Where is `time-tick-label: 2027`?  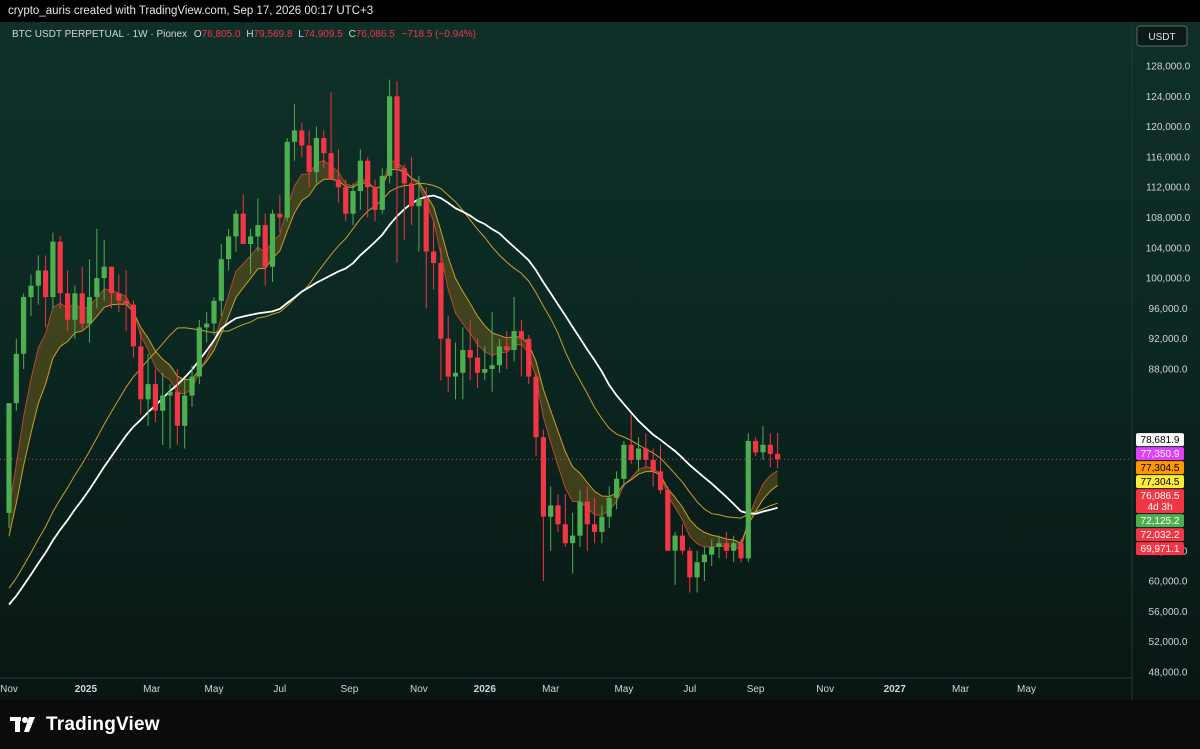
time-tick-label: 2027 is located at coordinates (895, 689).